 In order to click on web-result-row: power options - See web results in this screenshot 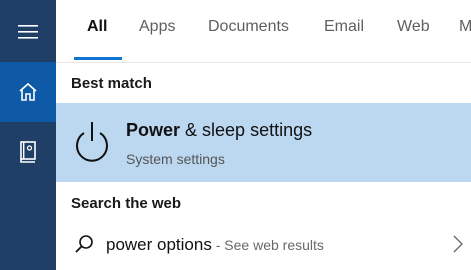, I will do `click(263, 245)`.